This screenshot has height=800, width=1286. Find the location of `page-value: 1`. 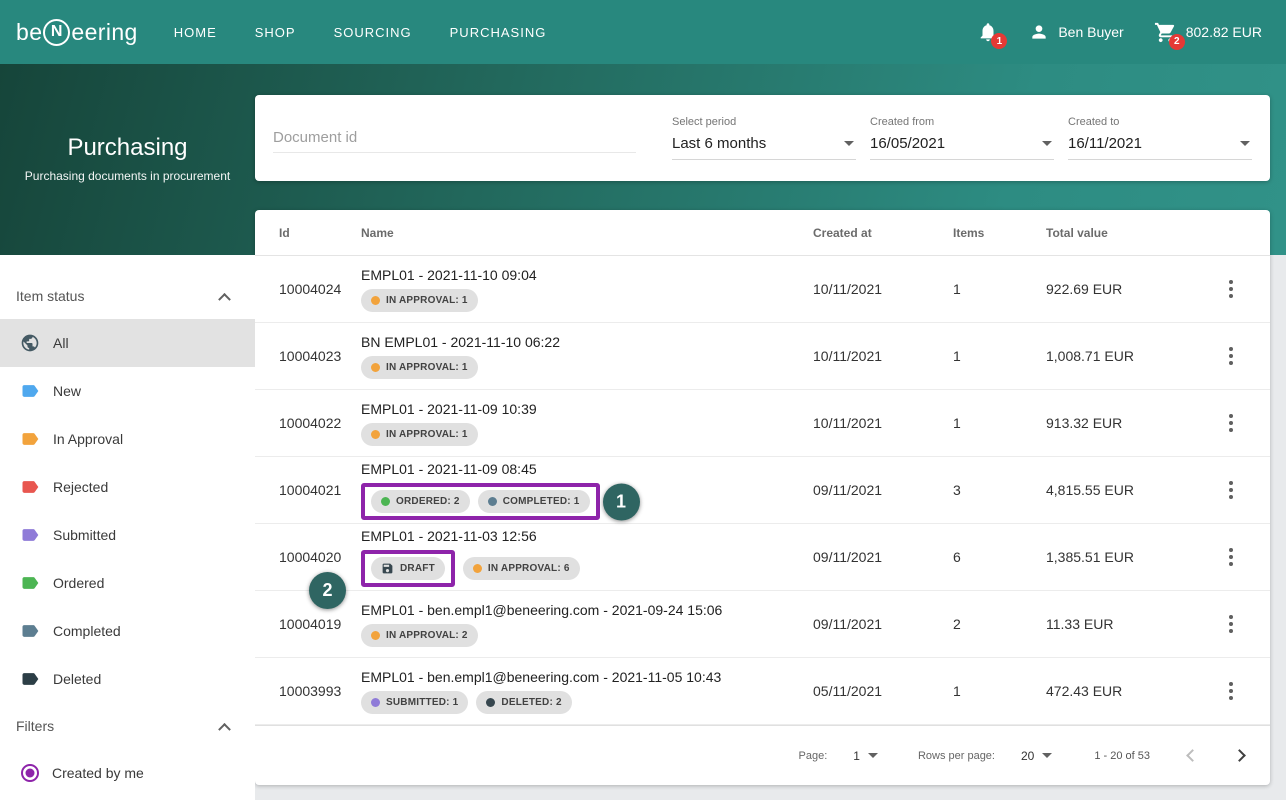

page-value: 1 is located at coordinates (856, 755).